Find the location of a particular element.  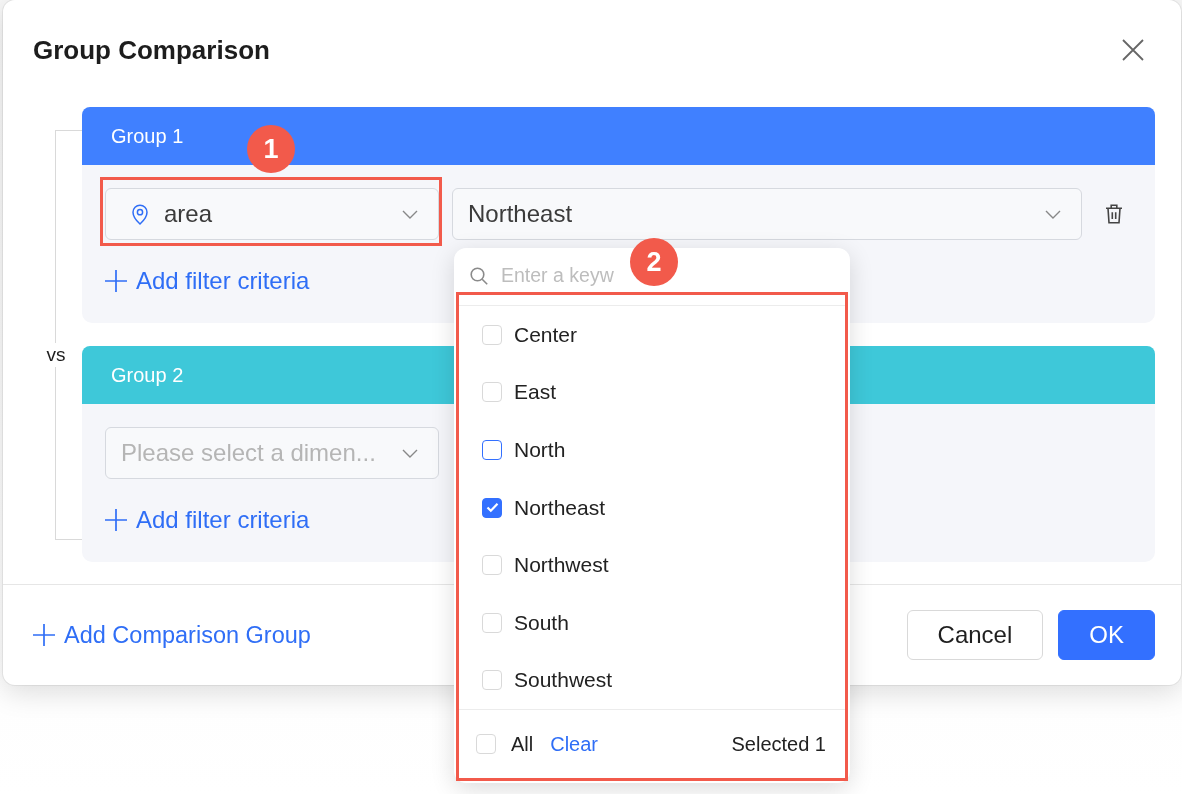

dialog-title: Group Comparison is located at coordinates (151, 50).